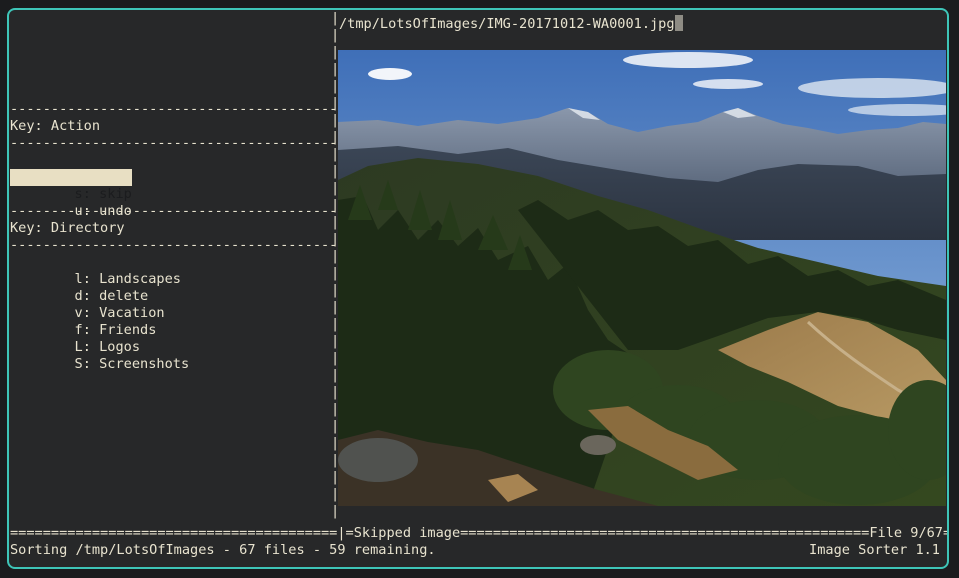 Image resolution: width=959 pixels, height=578 pixels. I want to click on action-item-undo: u: undo, so click(71, 202).